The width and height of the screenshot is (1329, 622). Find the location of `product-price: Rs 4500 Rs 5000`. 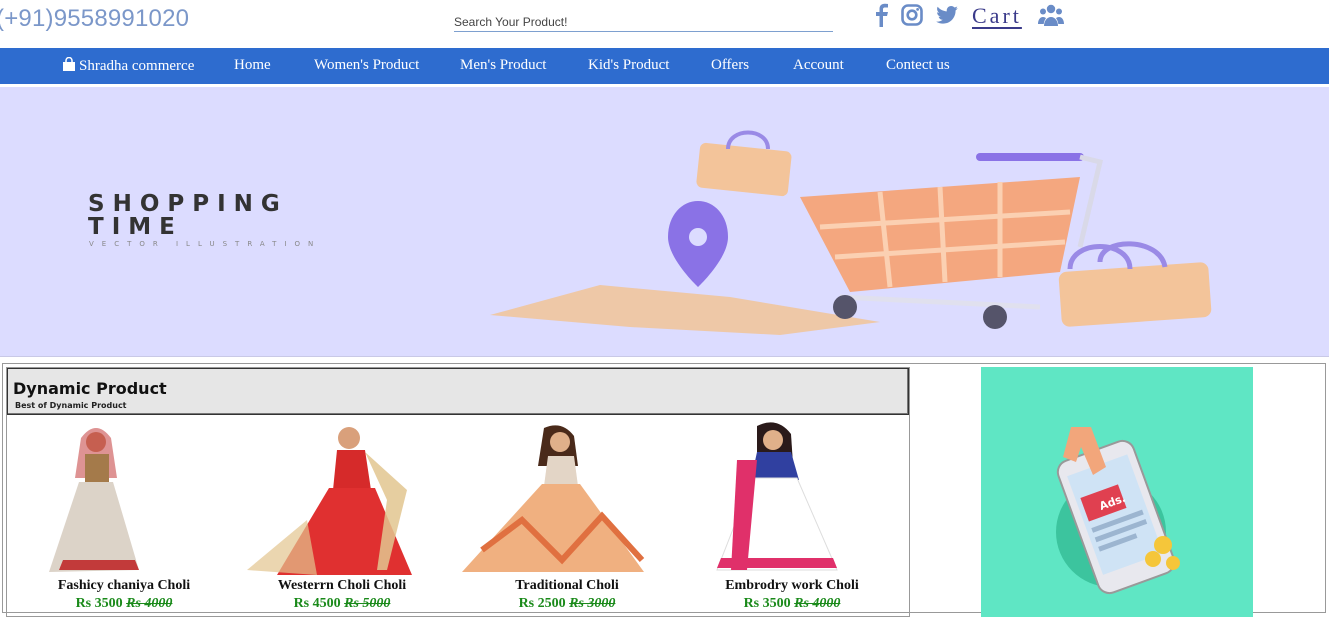

product-price: Rs 4500 Rs 5000 is located at coordinates (342, 603).